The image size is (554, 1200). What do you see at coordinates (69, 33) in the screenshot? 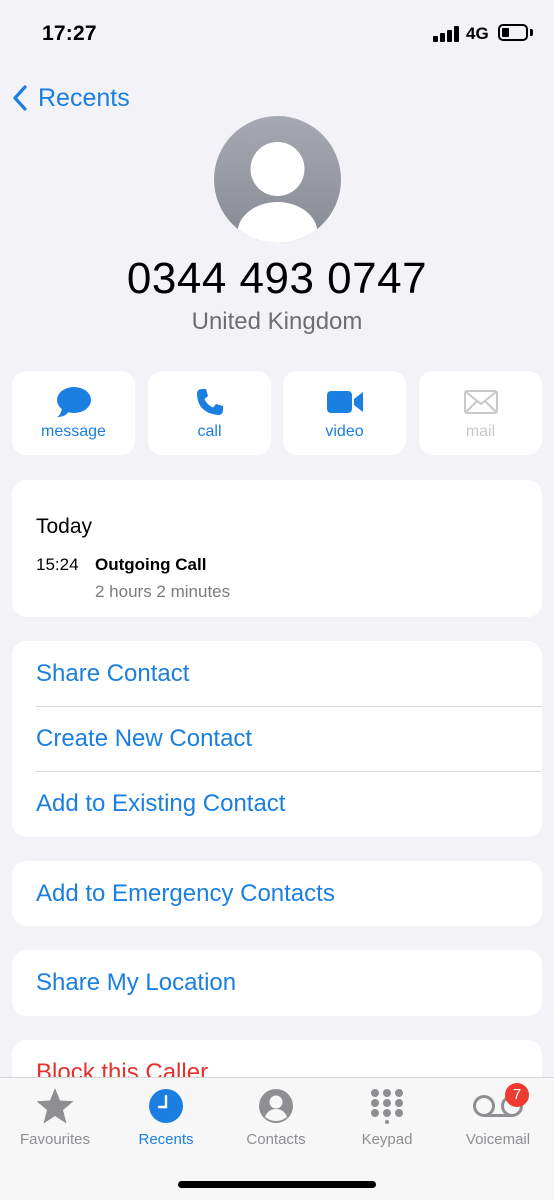
I see `status-time: 17:27` at bounding box center [69, 33].